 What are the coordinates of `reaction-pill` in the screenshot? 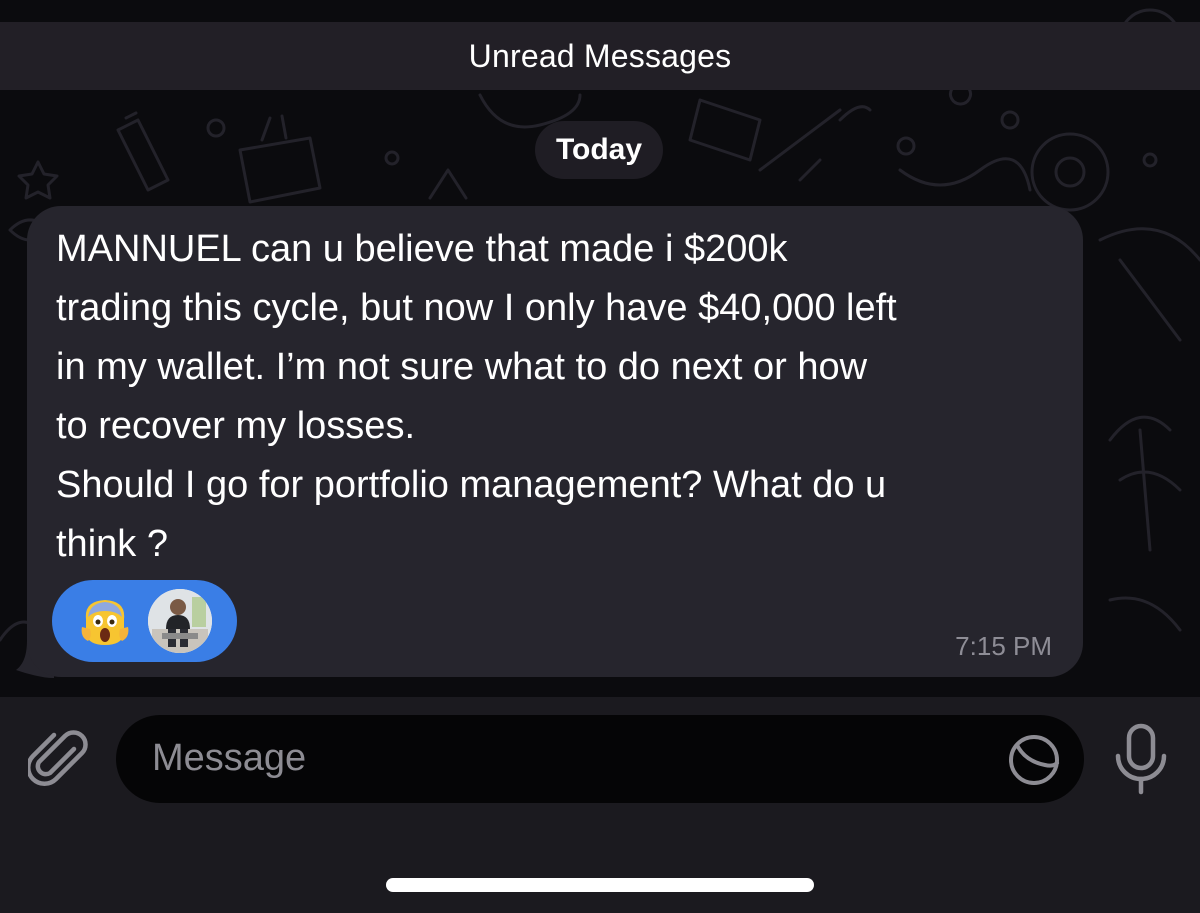 It's located at (144, 621).